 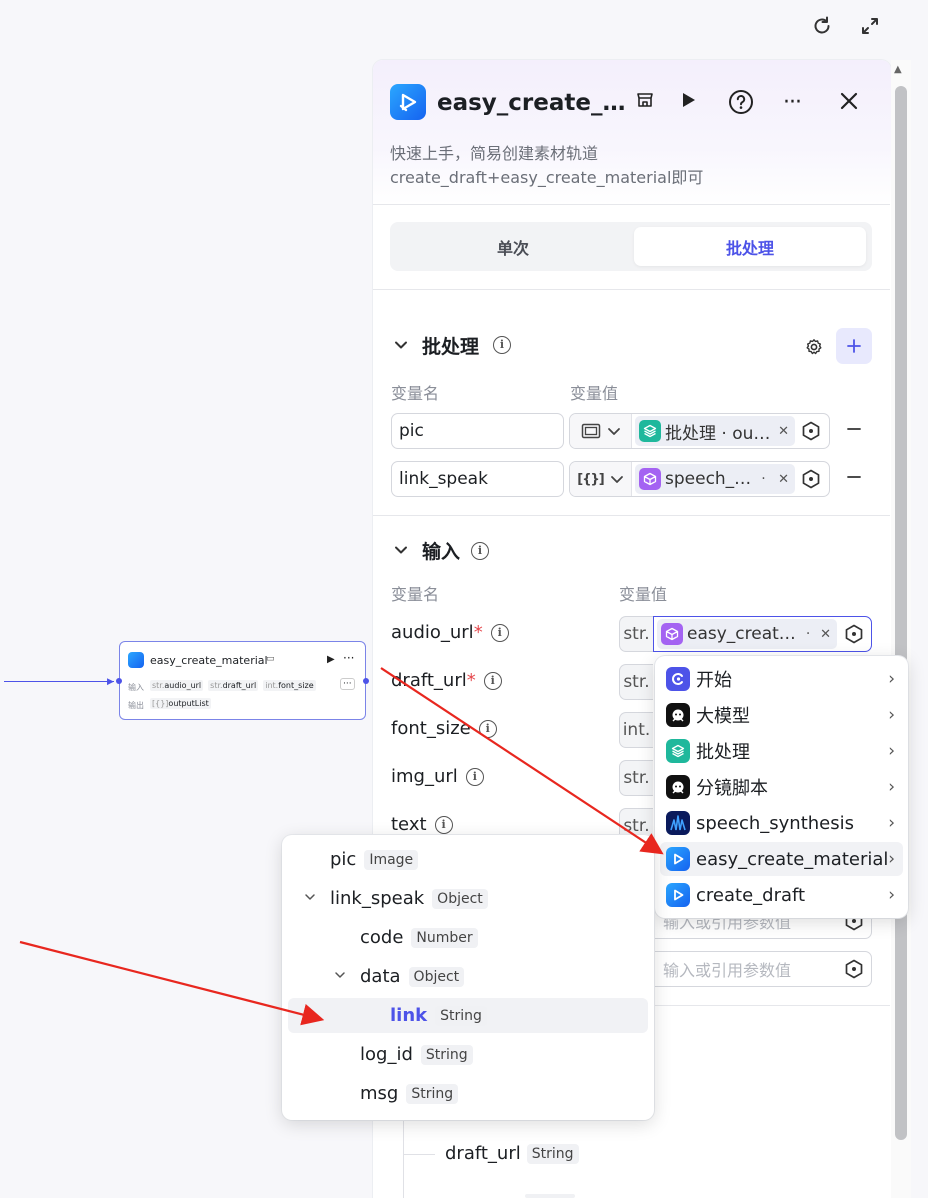 What do you see at coordinates (781, 859) in the screenshot?
I see `dropdown-item-easy-create-material: easy_create_material ›` at bounding box center [781, 859].